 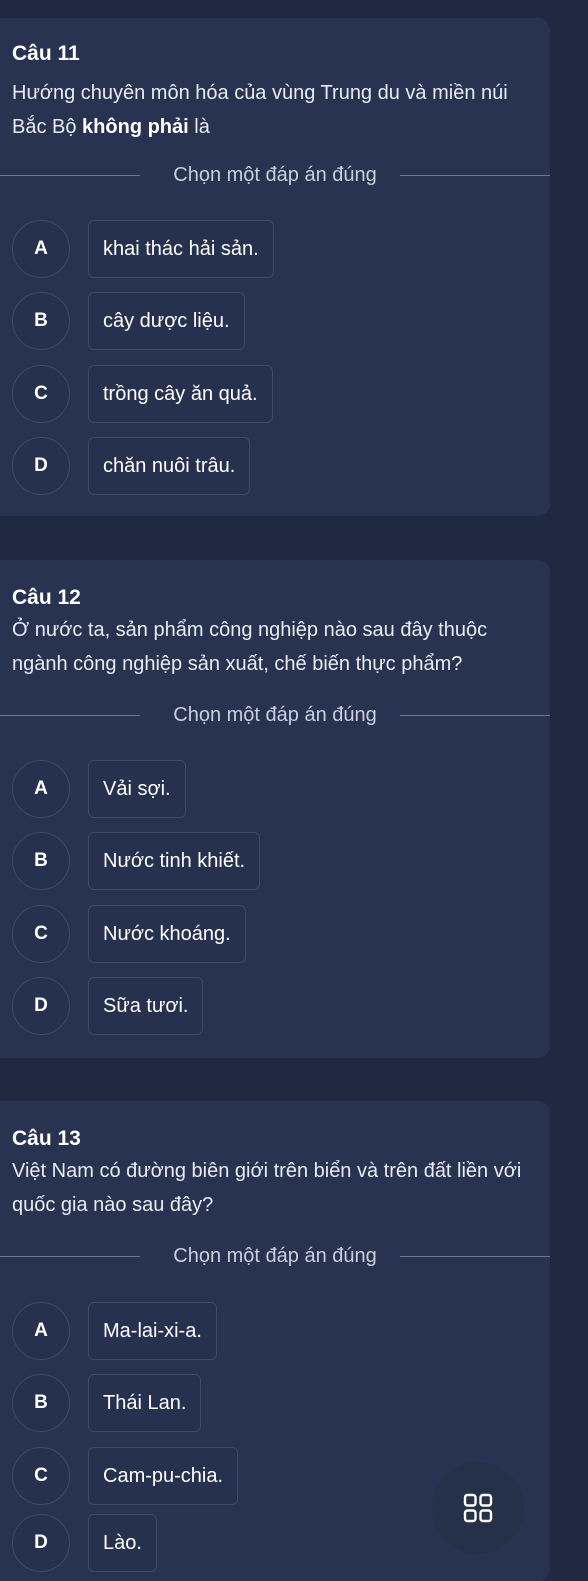 What do you see at coordinates (181, 249) in the screenshot?
I see `option-answer: khai thác hải sản.` at bounding box center [181, 249].